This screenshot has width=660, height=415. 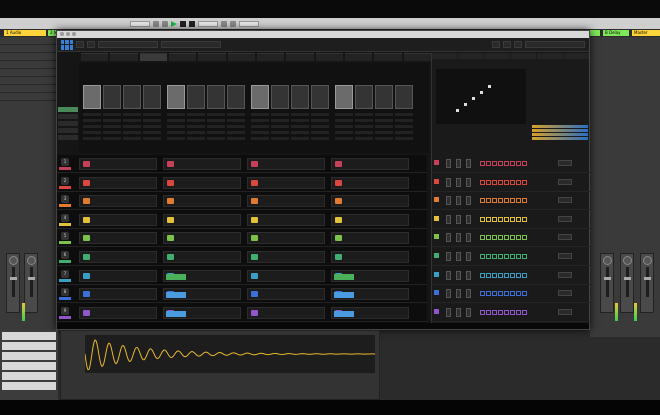 I want to click on pad-bank-tab, so click(x=124, y=57).